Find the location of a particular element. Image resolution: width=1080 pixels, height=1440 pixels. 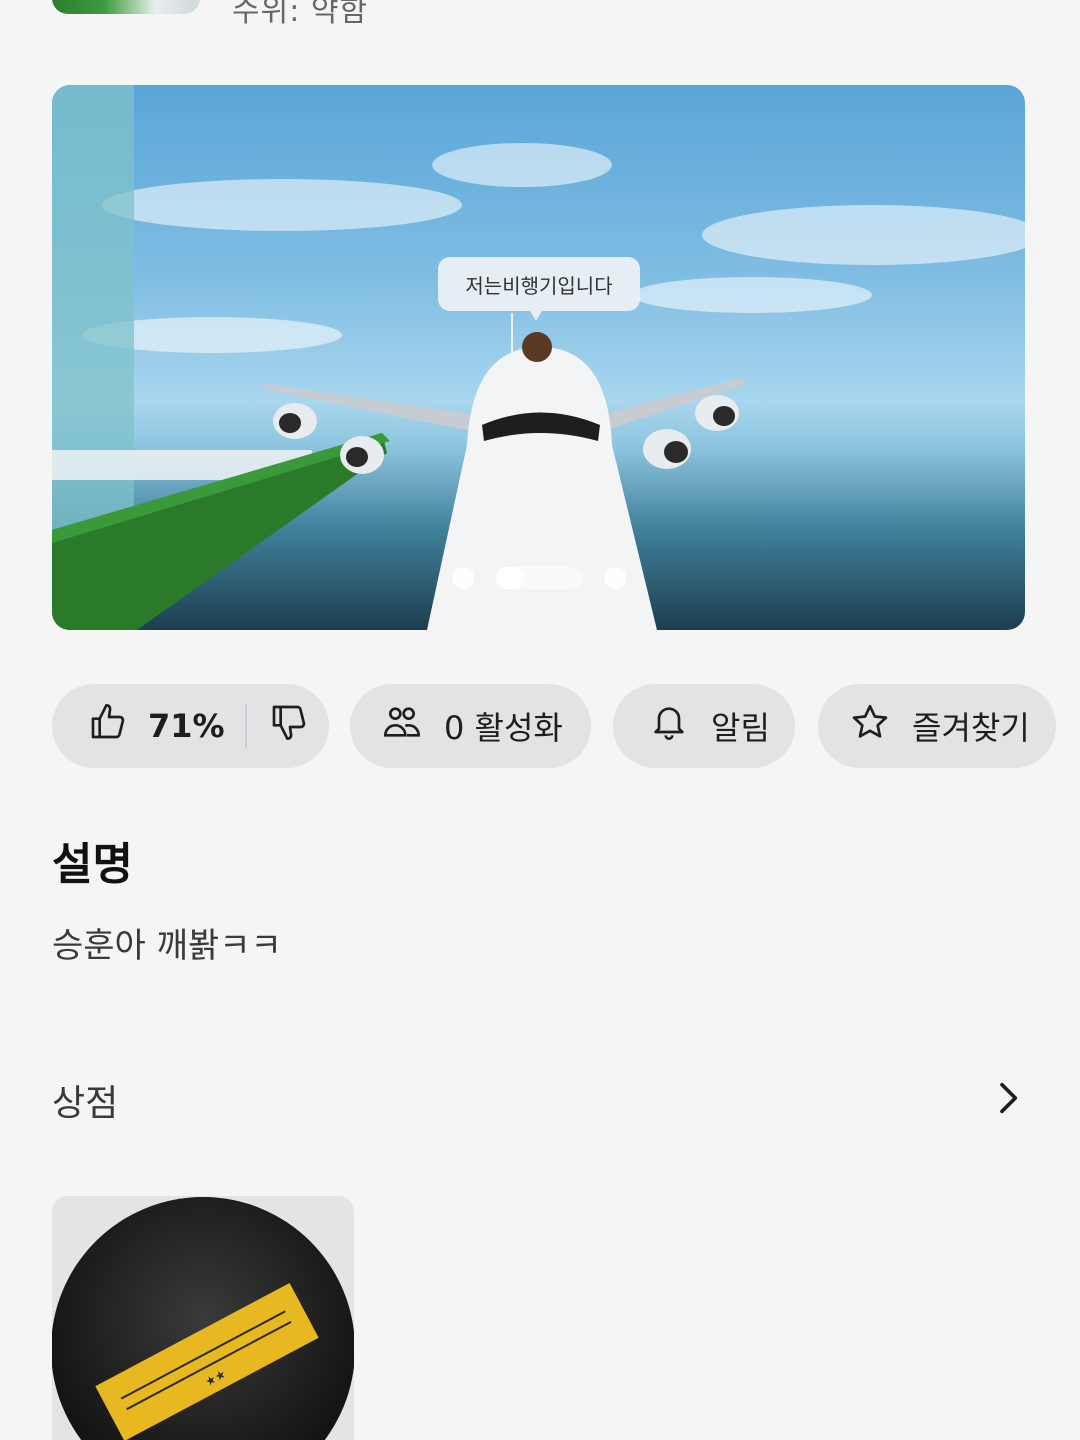

shop-section-header: 상점 is located at coordinates (539, 1100).